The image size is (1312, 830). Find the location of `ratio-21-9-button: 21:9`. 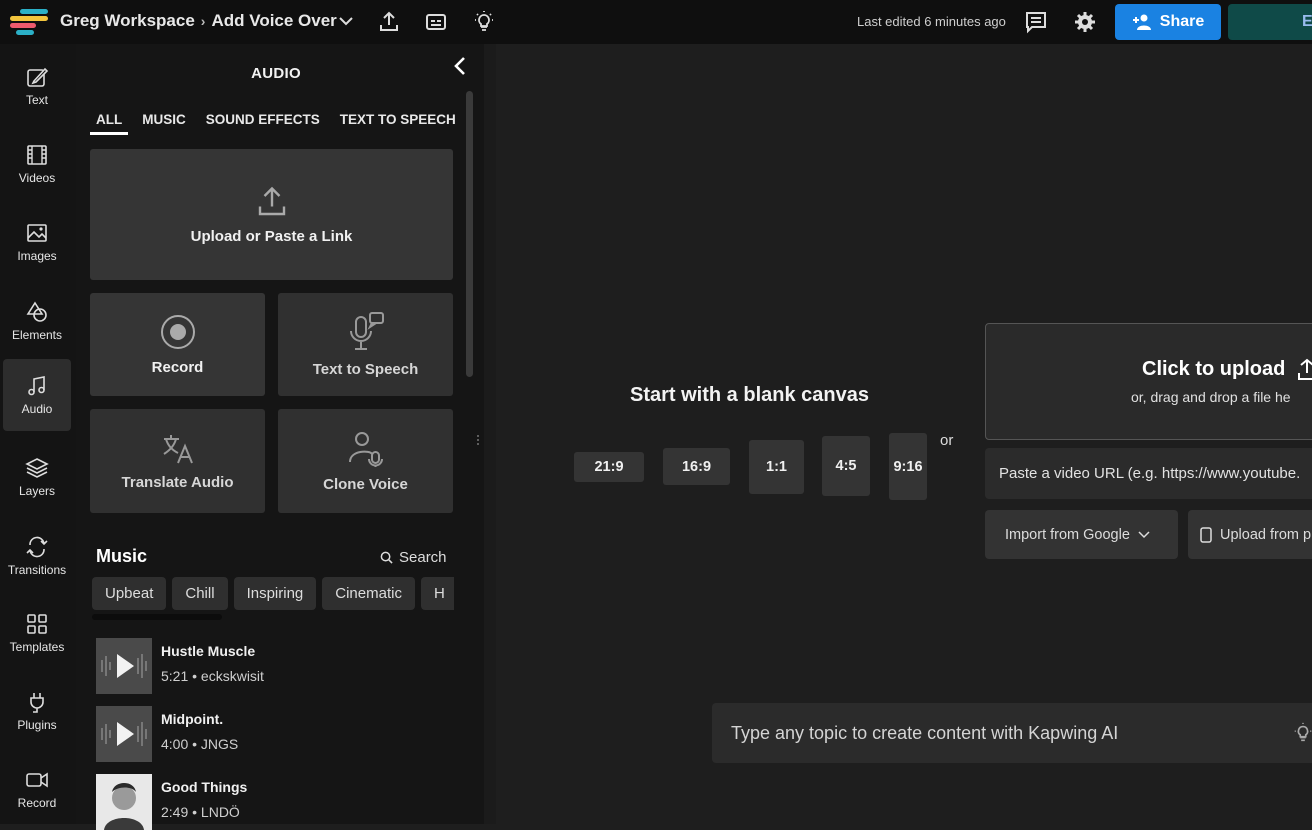

ratio-21-9-button: 21:9 is located at coordinates (609, 467).